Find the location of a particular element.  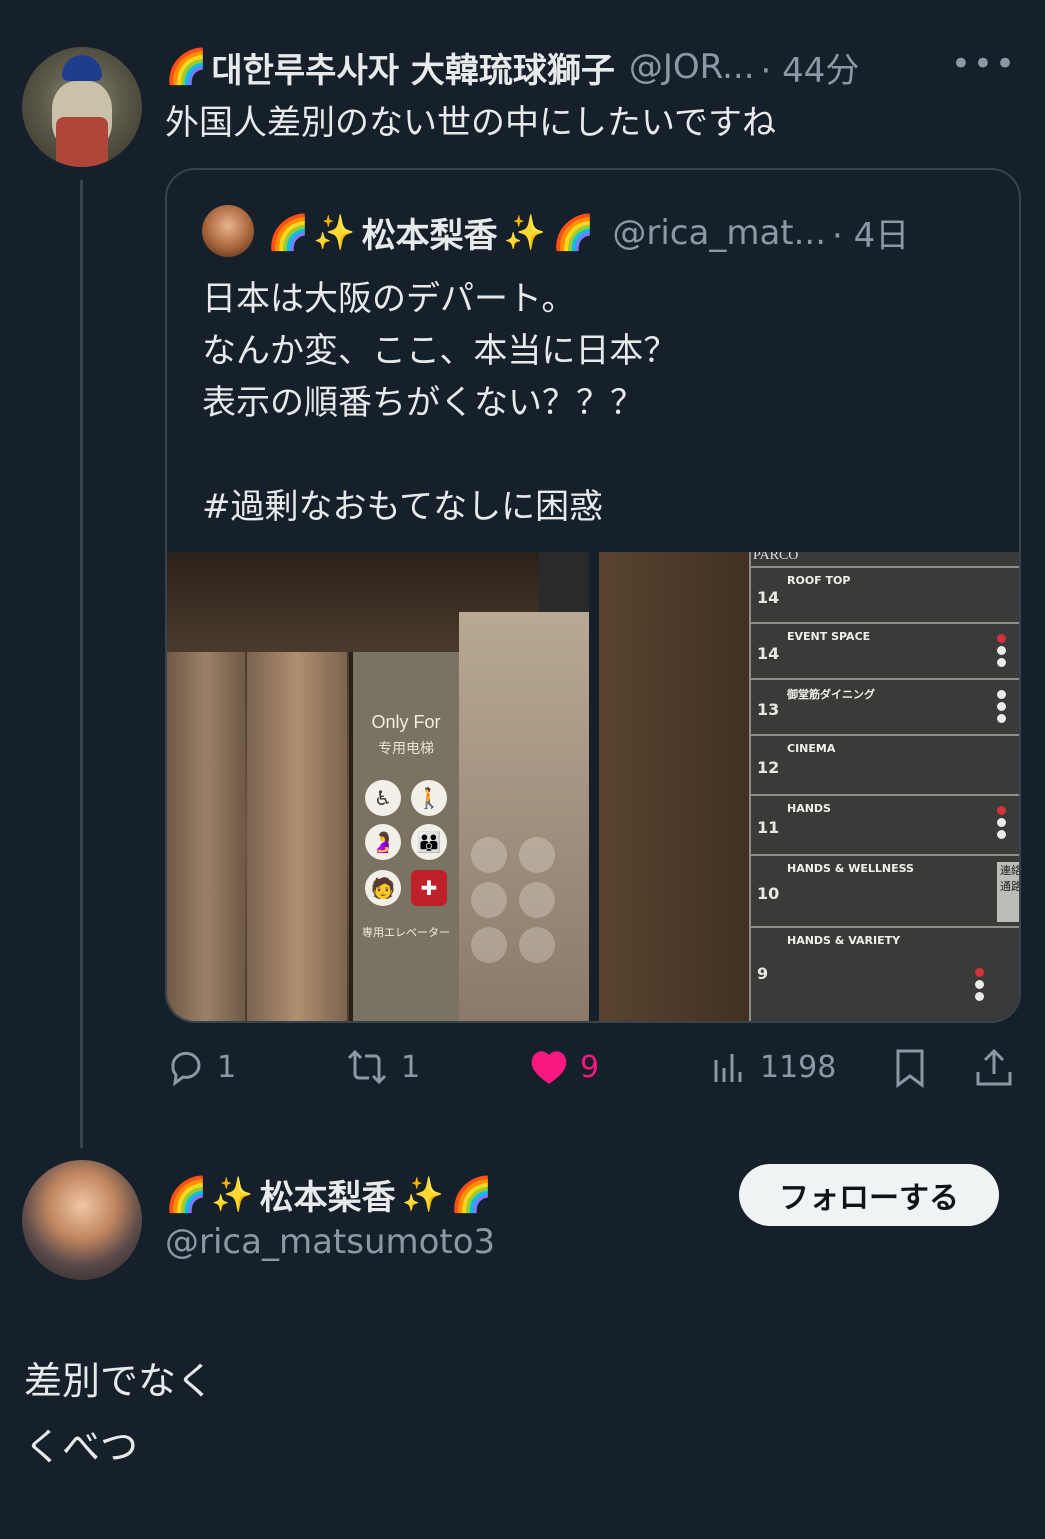

sign-subtitle: 专用电梯 is located at coordinates (406, 749).